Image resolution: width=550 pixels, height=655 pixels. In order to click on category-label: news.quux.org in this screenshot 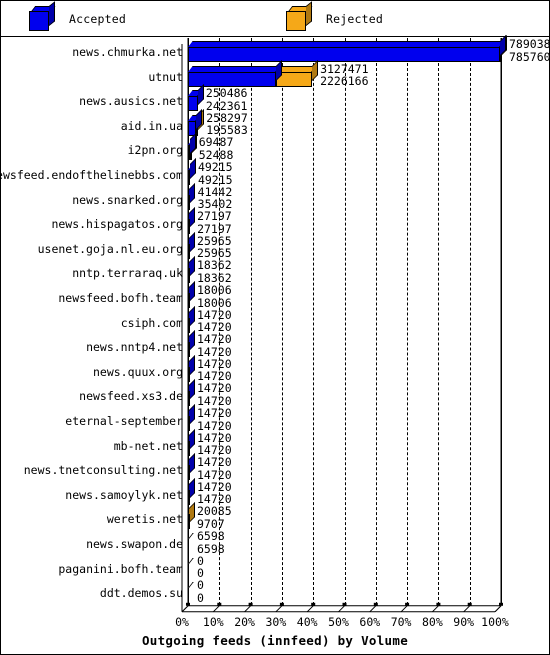, I will do `click(137, 371)`.